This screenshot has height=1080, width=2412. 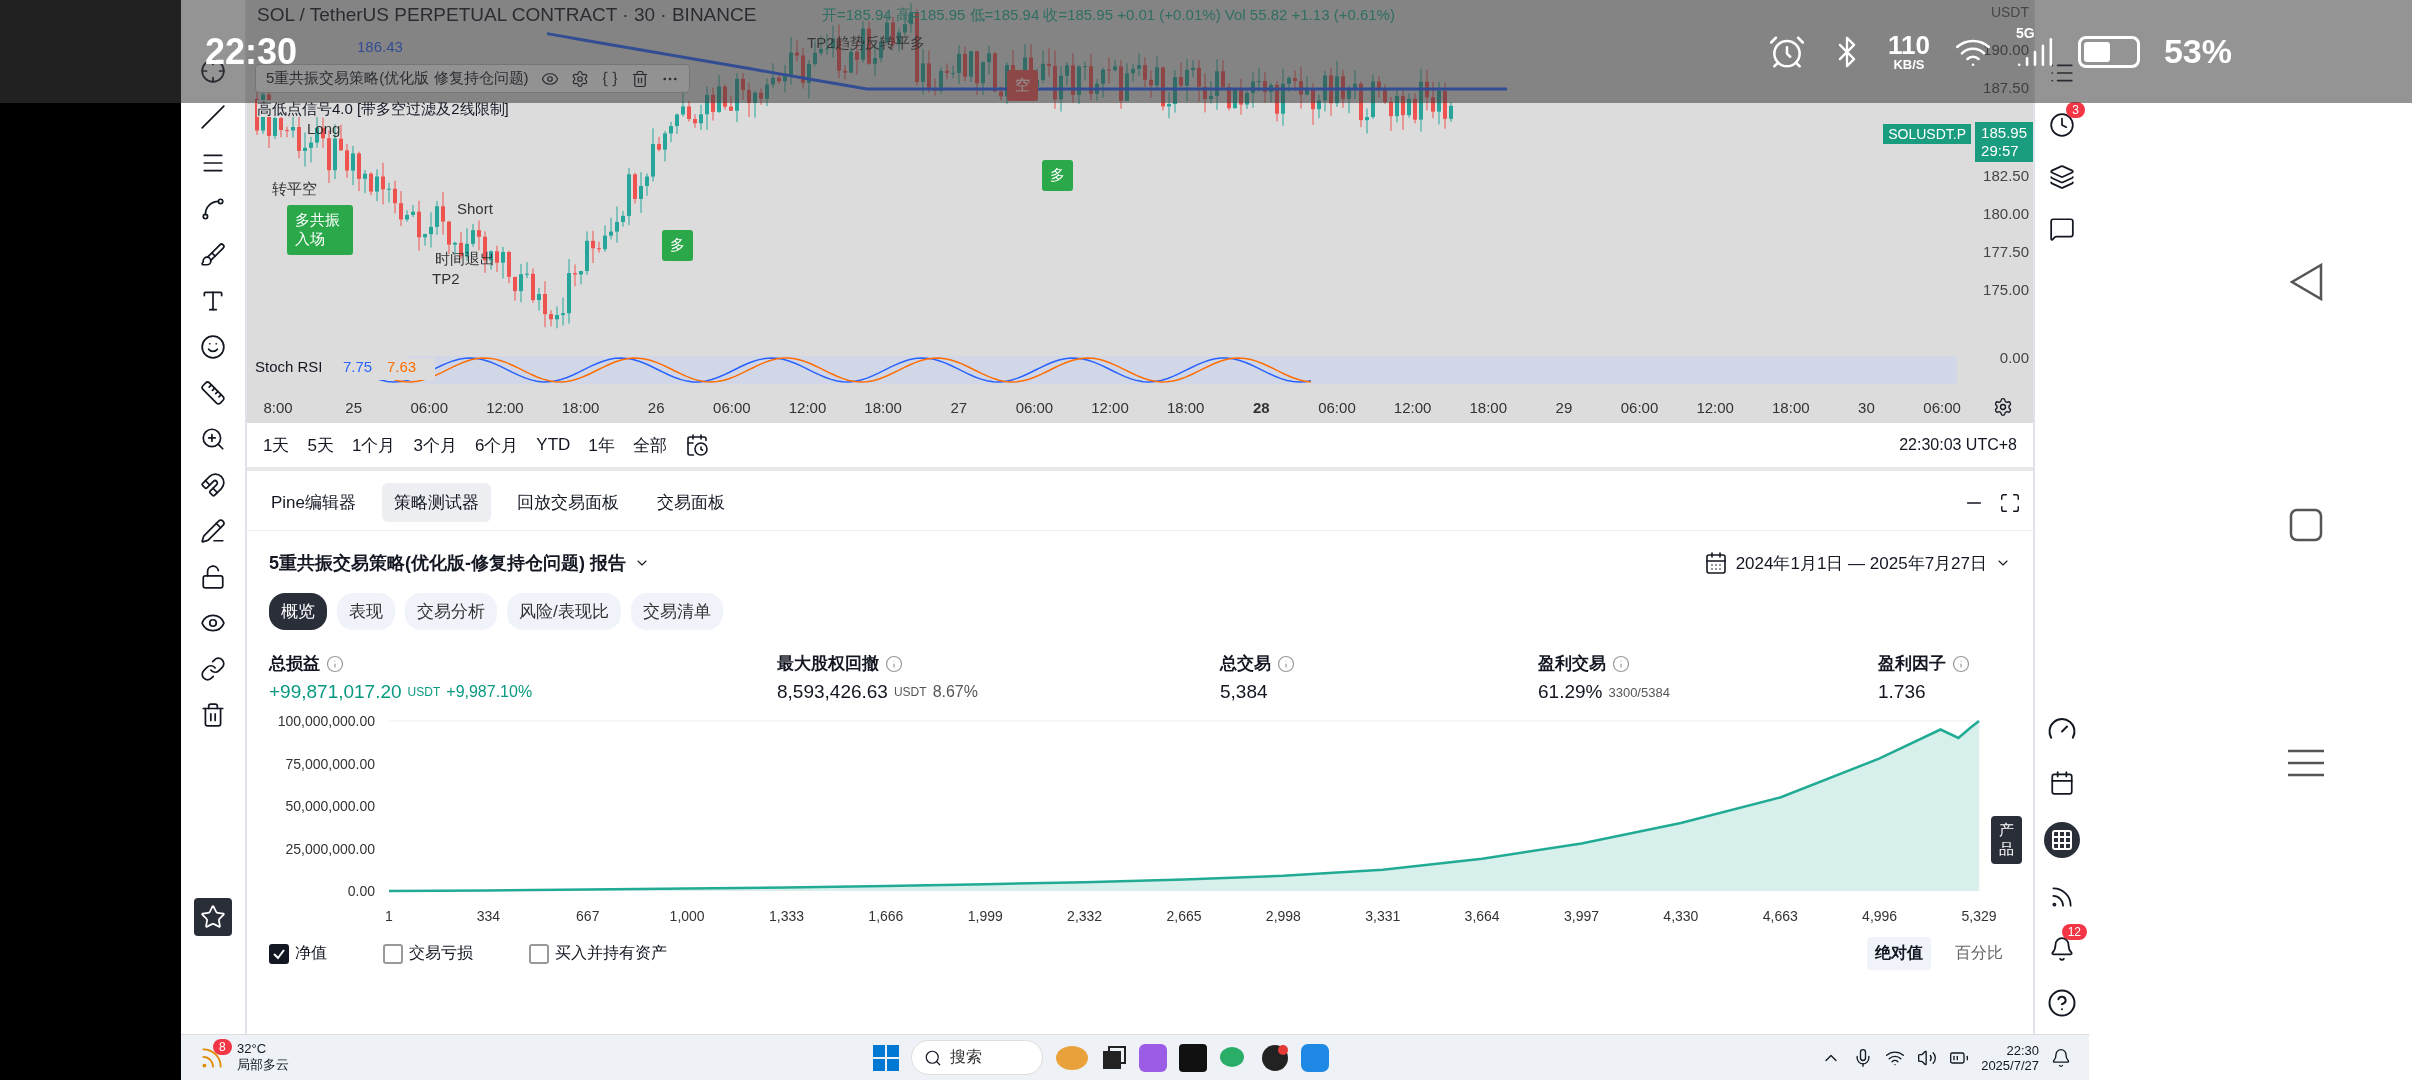 What do you see at coordinates (314, 502) in the screenshot?
I see `panel-tab: Pine编辑器` at bounding box center [314, 502].